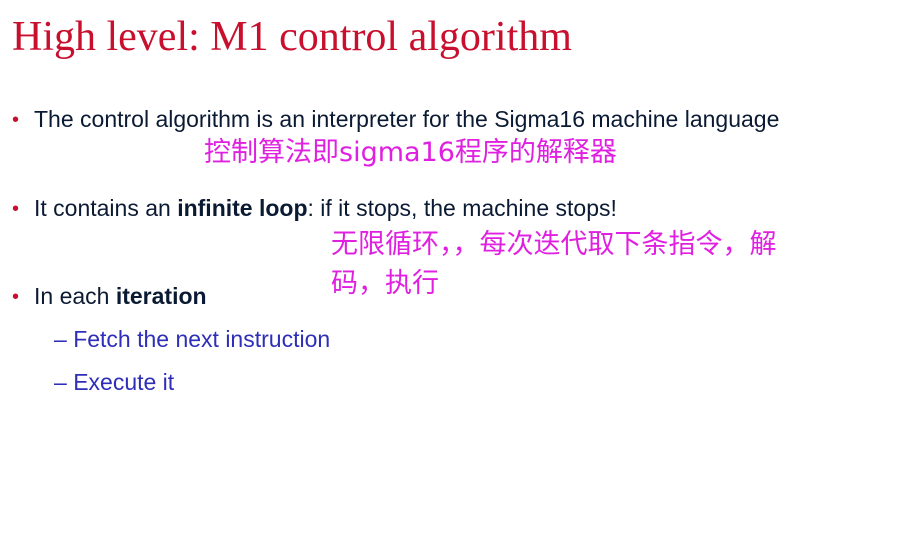  I want to click on sub-item-execute: – Execute it, so click(114, 382).